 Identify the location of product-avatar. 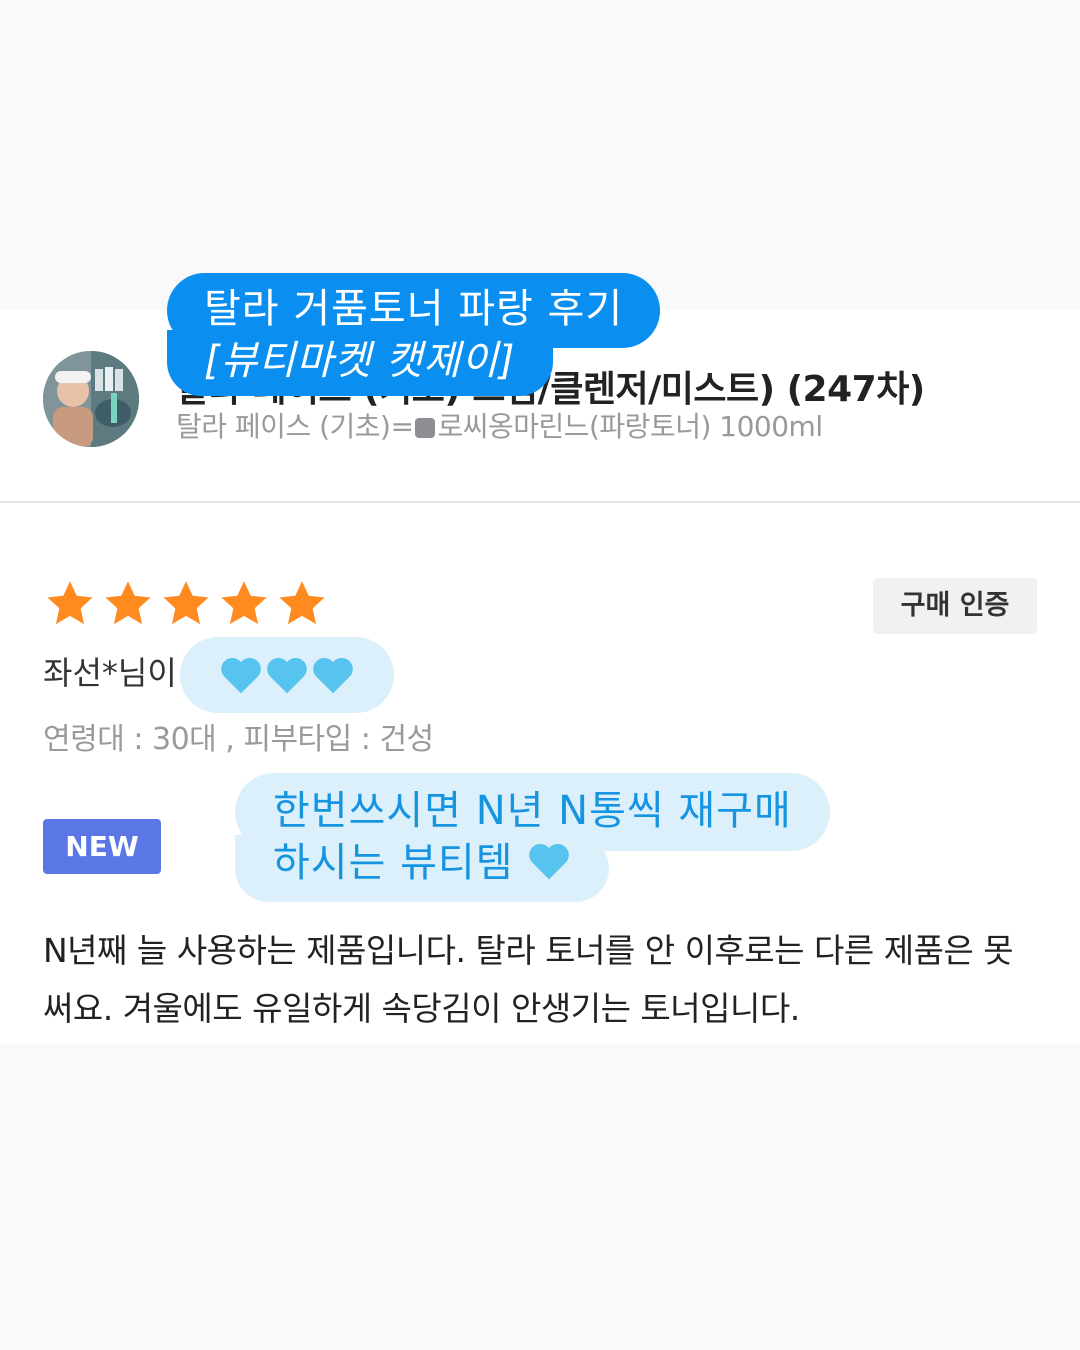
(91, 399).